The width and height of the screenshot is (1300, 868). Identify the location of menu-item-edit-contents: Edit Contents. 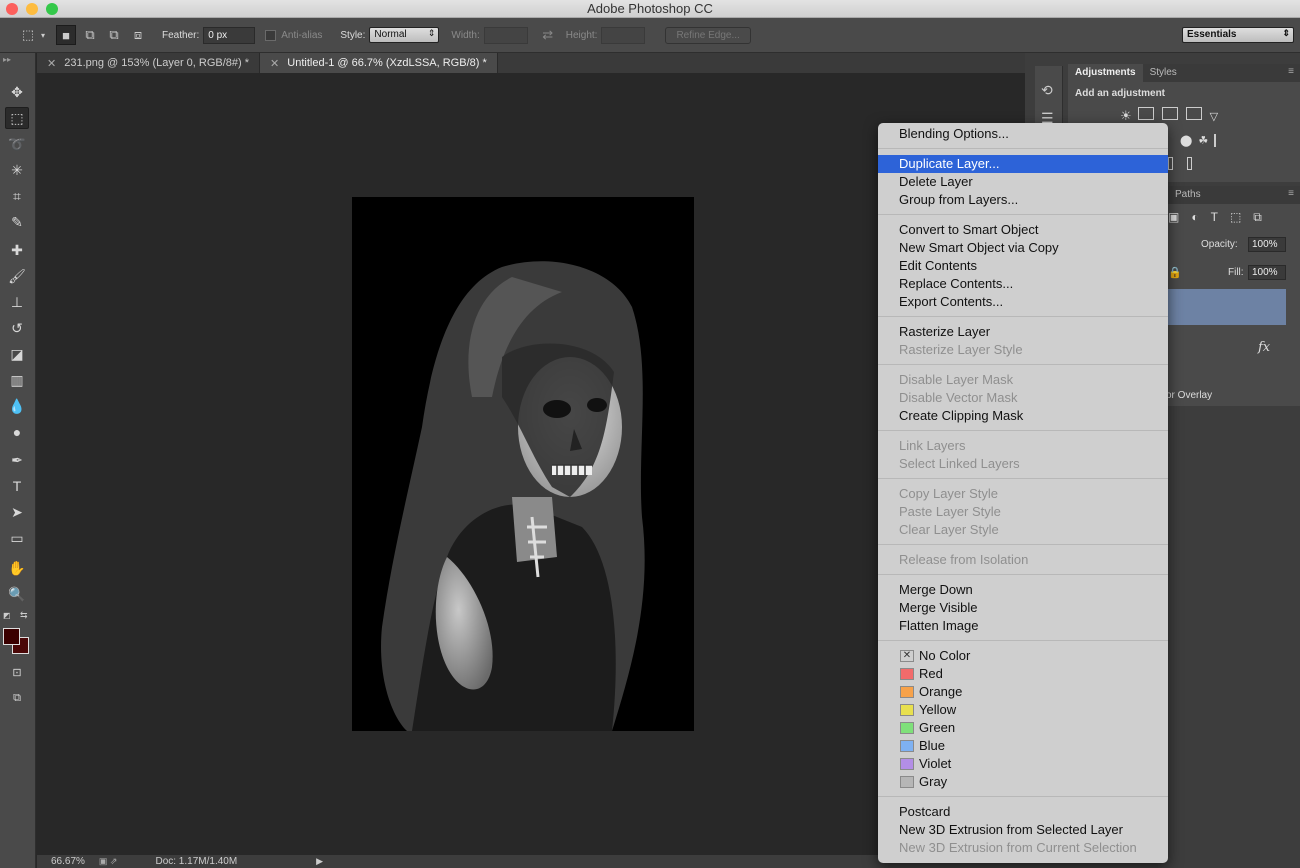
(1023, 266).